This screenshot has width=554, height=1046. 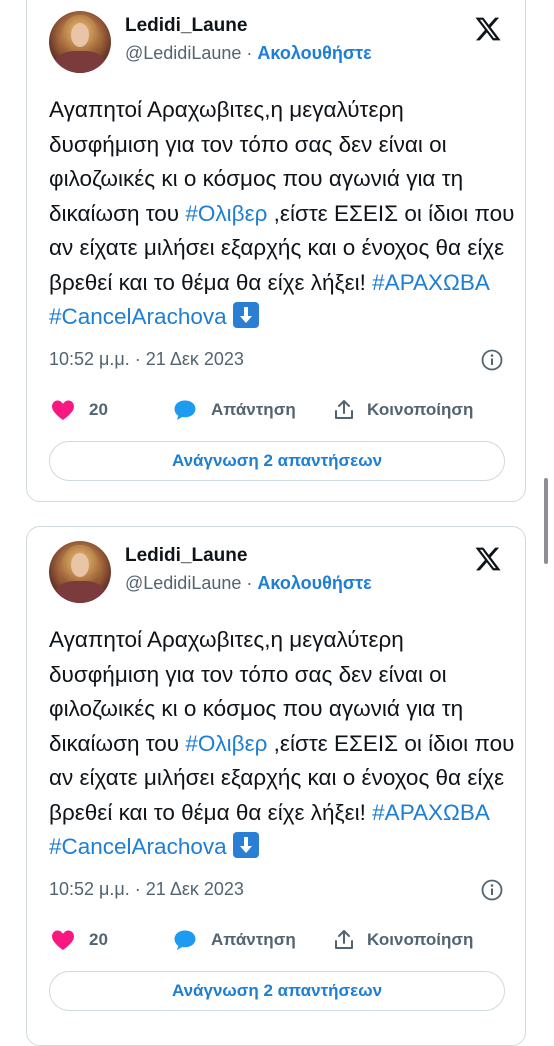 I want to click on scrollbar, so click(x=546, y=521).